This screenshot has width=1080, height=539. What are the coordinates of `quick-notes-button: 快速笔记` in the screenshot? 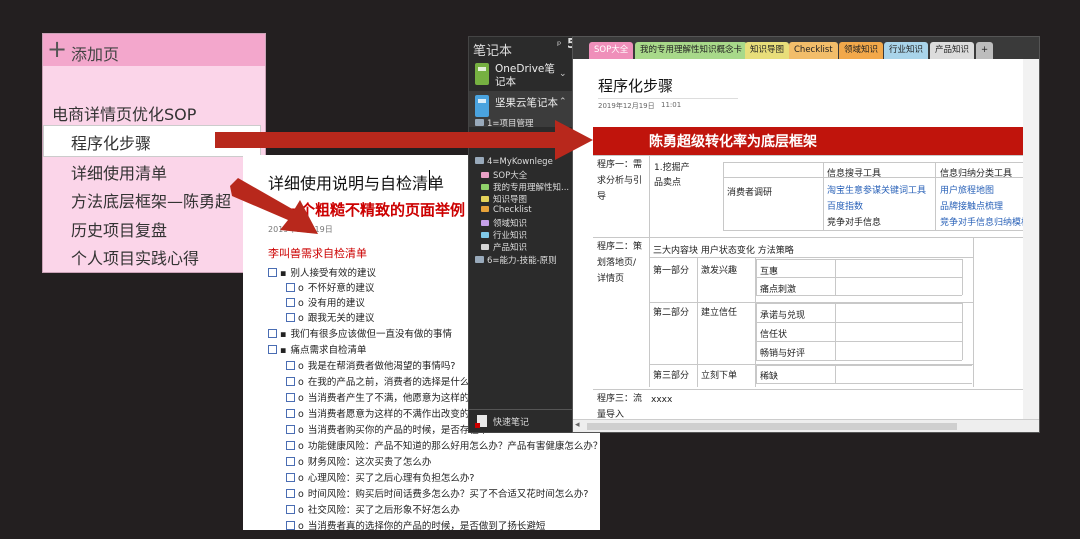 It's located at (521, 420).